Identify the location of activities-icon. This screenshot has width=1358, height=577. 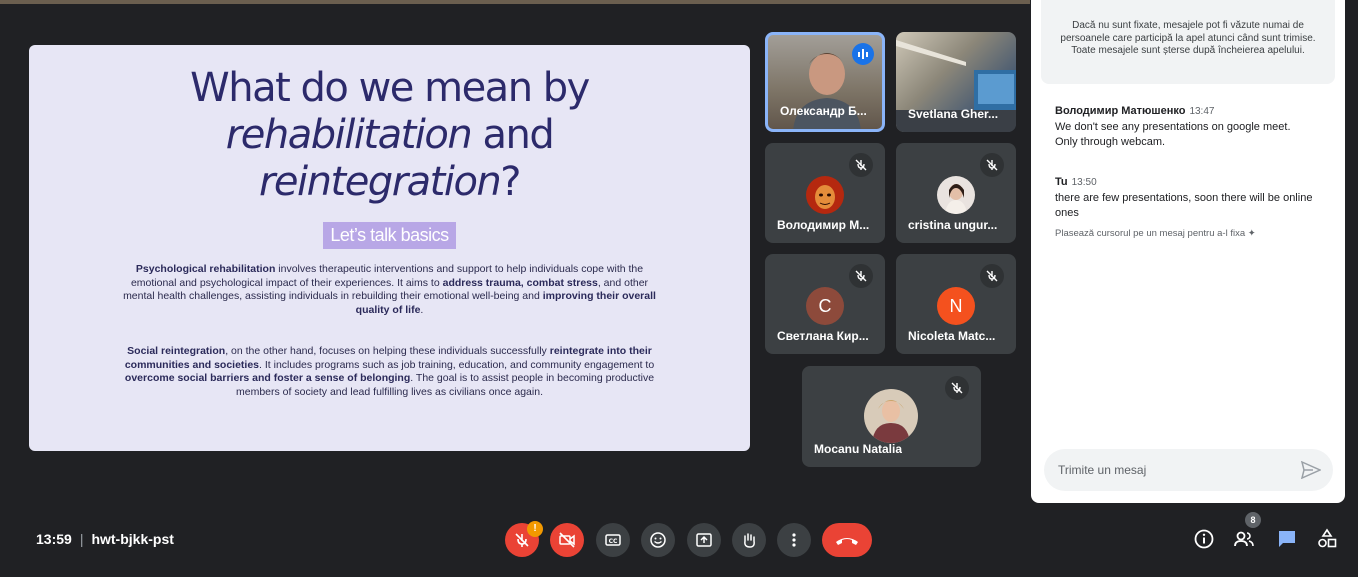
(1327, 539).